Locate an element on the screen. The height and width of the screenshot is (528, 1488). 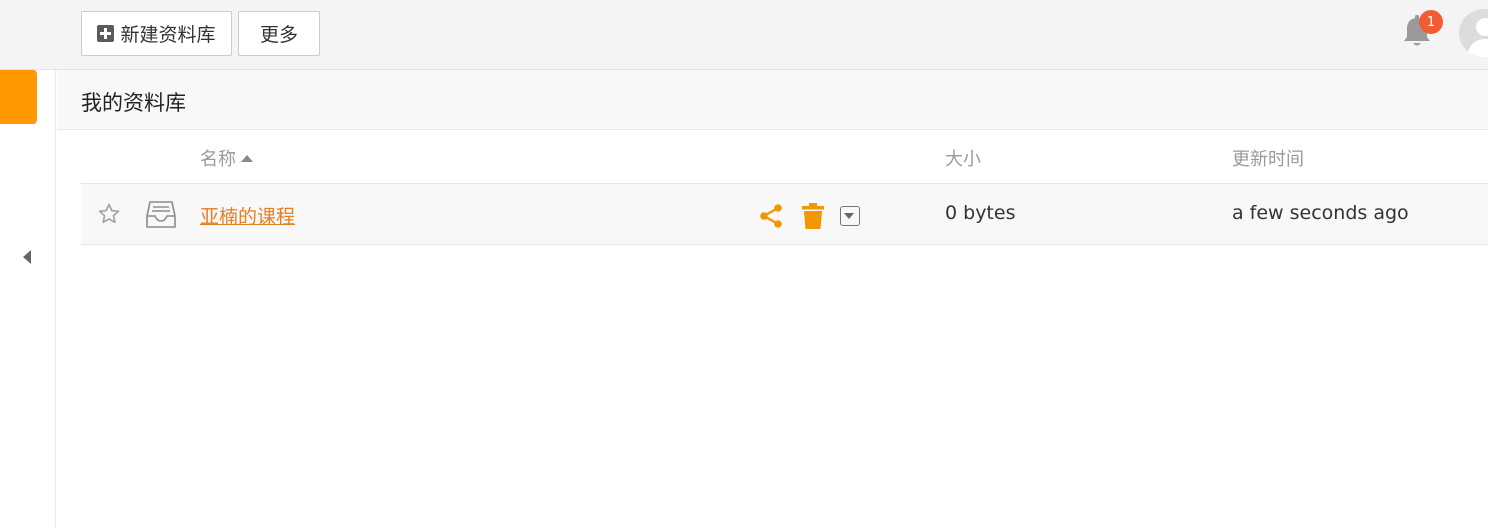
library-size: 0 bytes is located at coordinates (980, 213).